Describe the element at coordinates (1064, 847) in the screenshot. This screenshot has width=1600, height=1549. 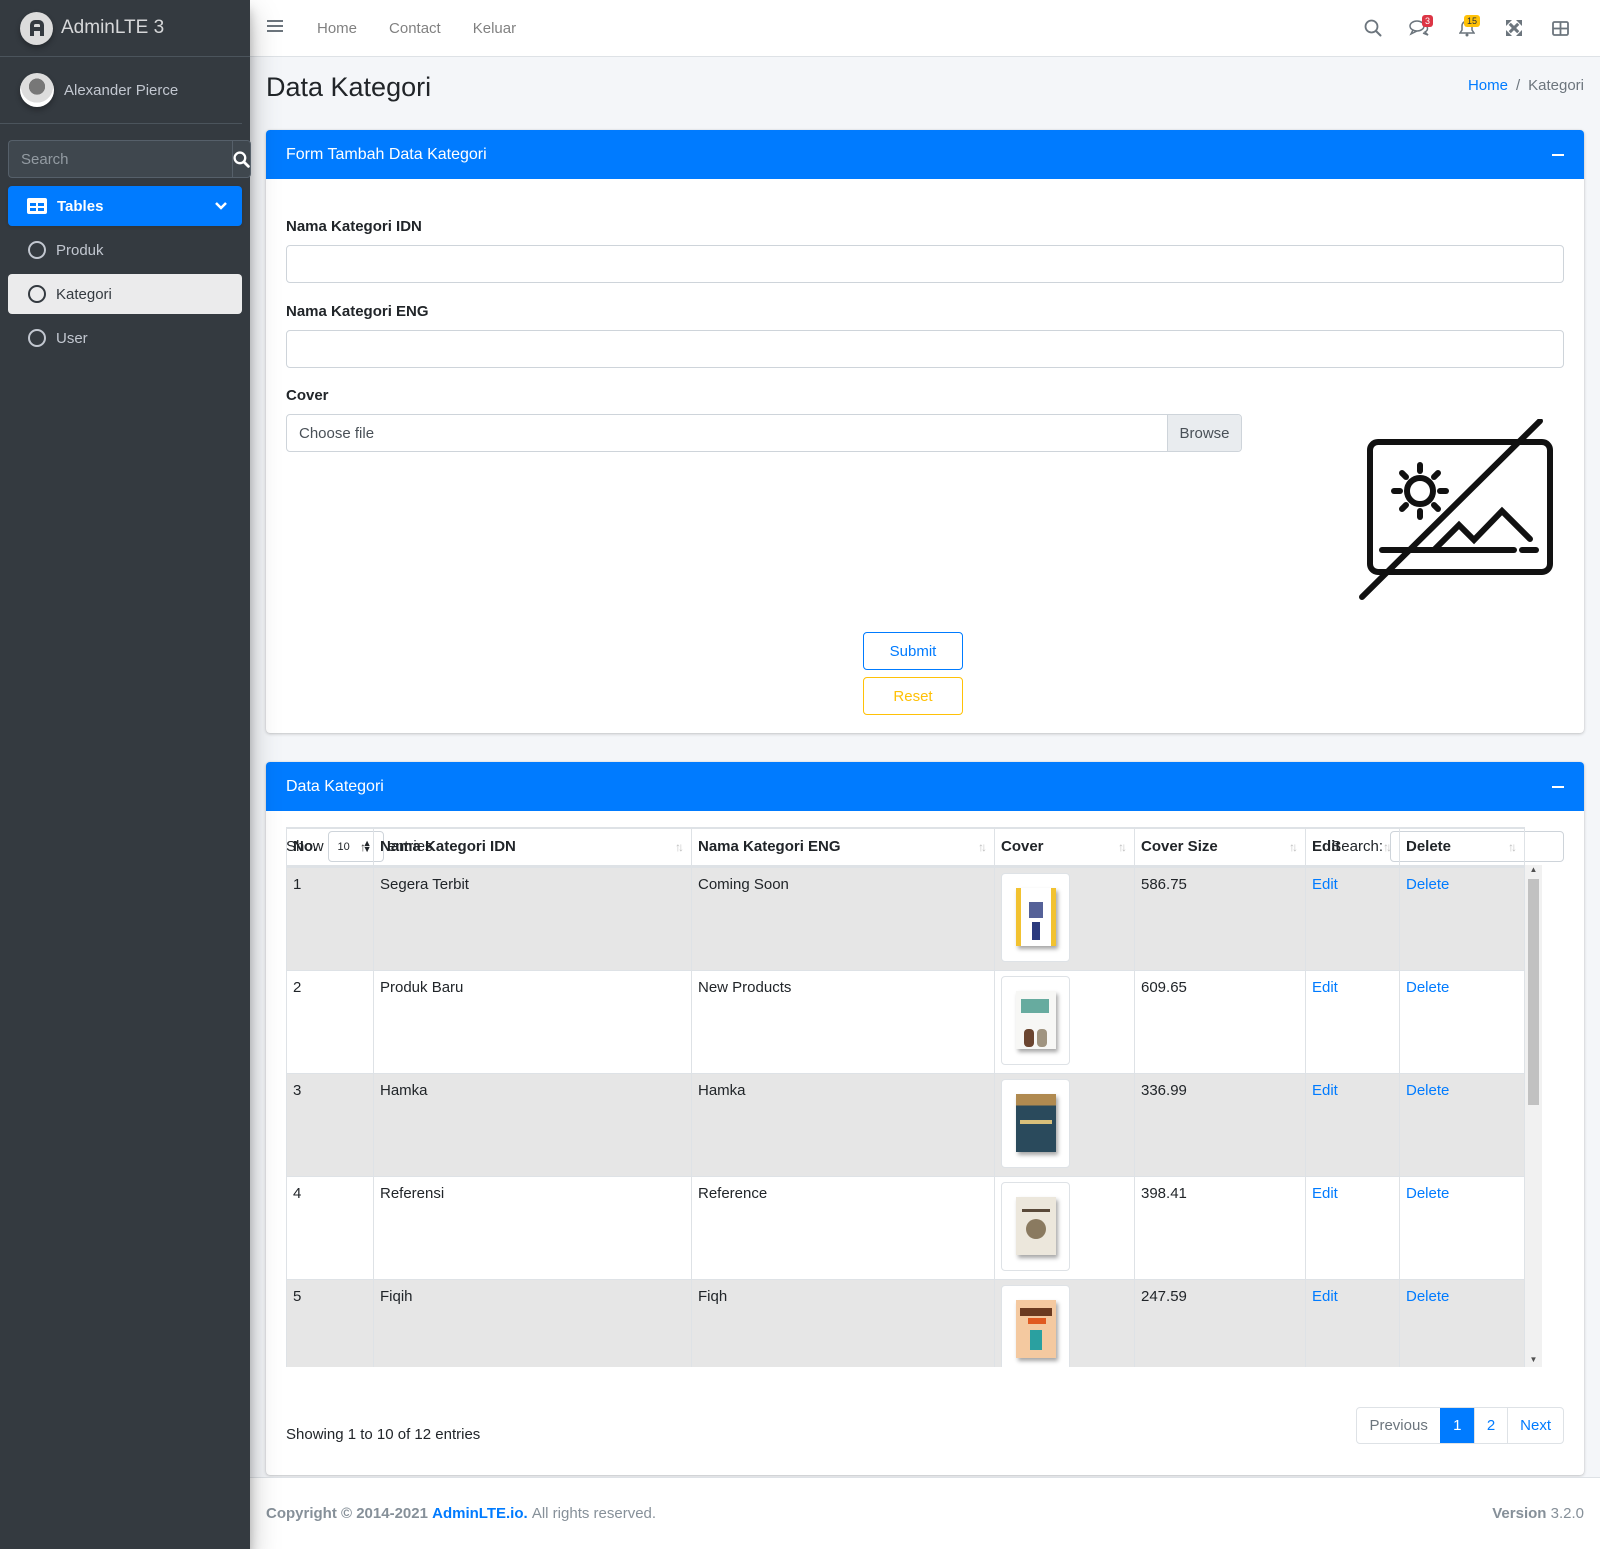
I see `column-header-cover: Cover ↑↓` at that location.